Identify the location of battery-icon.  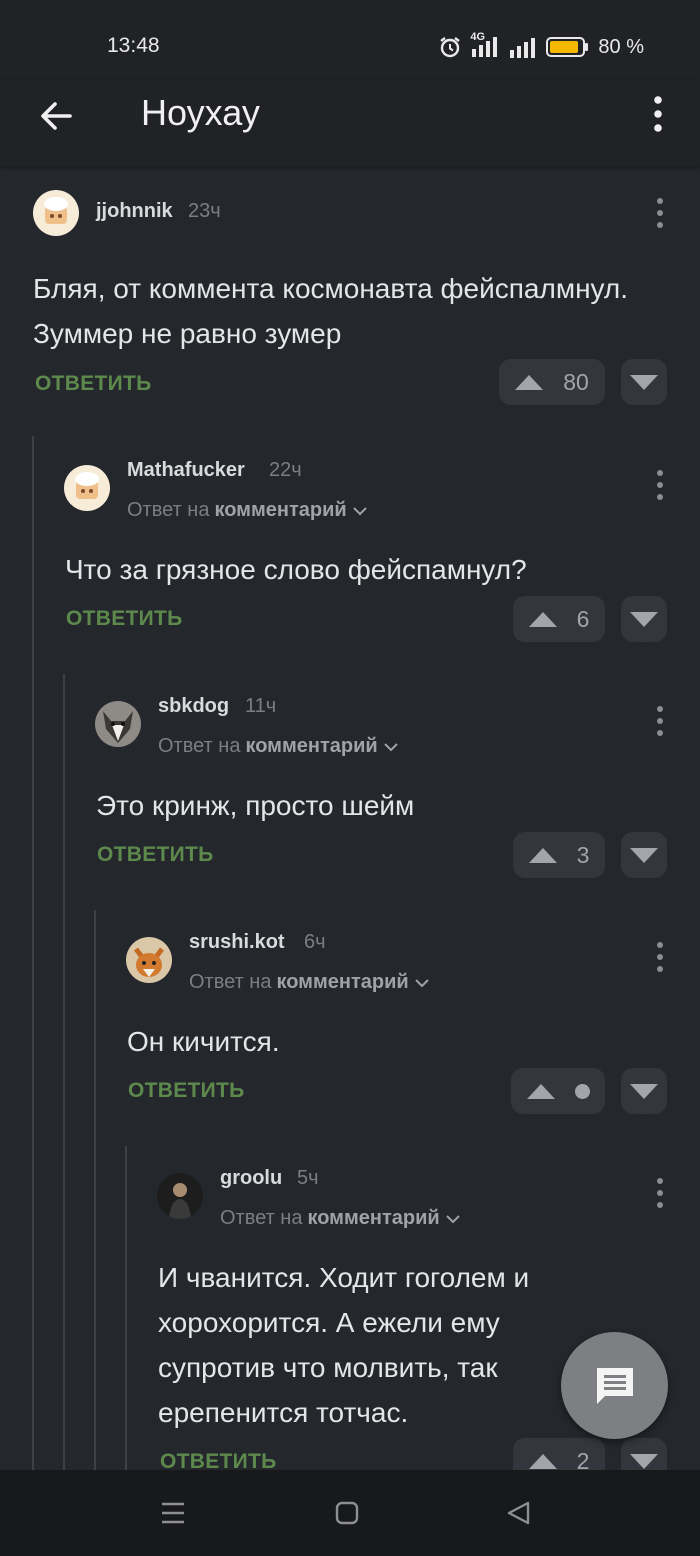
(567, 47).